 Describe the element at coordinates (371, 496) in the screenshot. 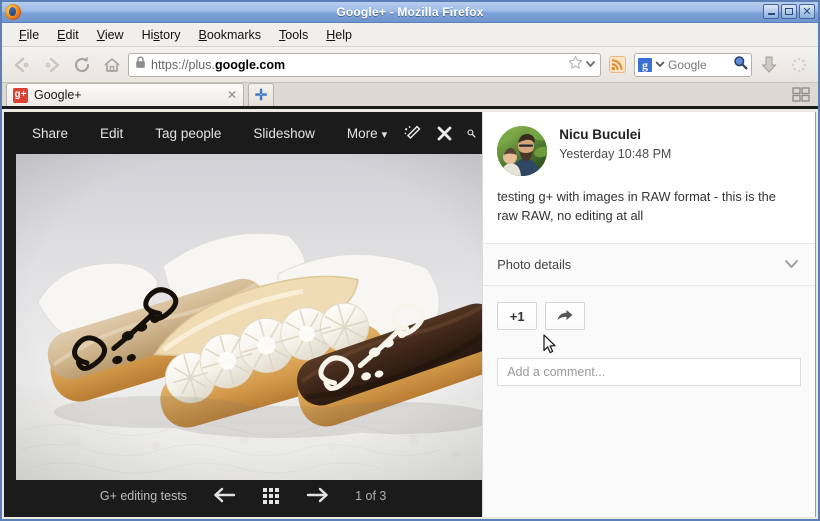

I see `photo-counter: 1 of 3` at that location.